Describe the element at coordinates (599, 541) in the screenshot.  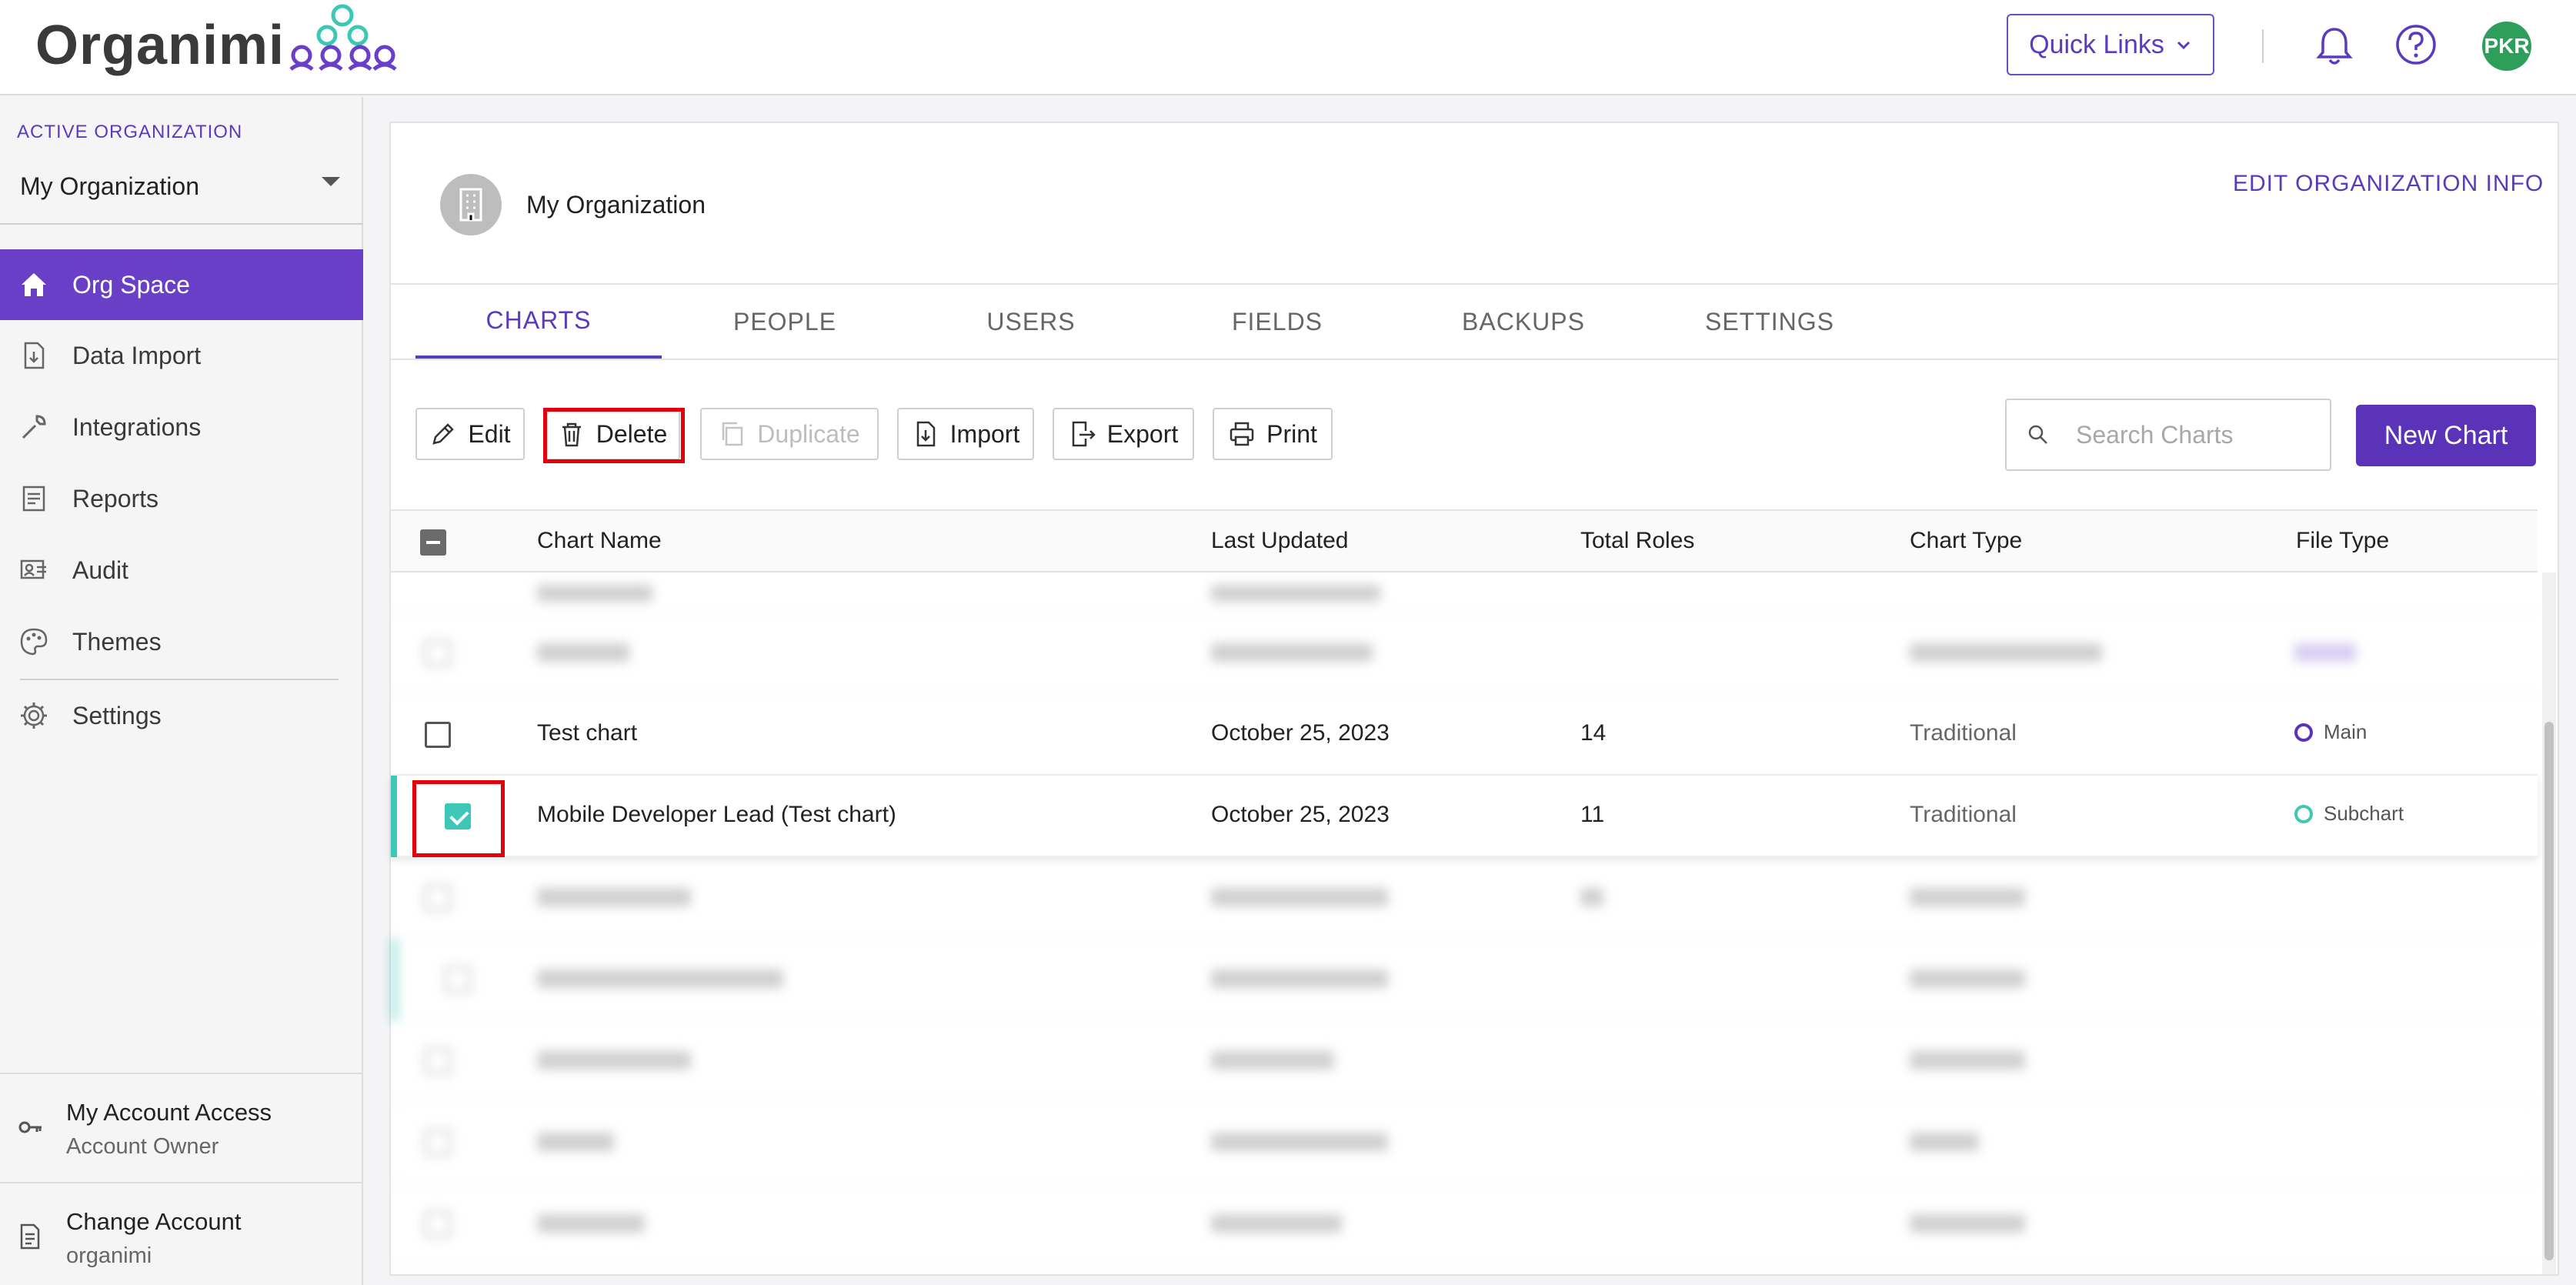
I see `column-header-chart-name: Chart Name` at that location.